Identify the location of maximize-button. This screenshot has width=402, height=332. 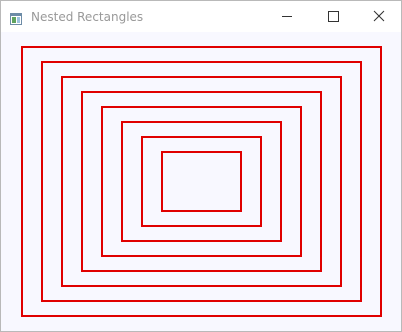
(333, 16).